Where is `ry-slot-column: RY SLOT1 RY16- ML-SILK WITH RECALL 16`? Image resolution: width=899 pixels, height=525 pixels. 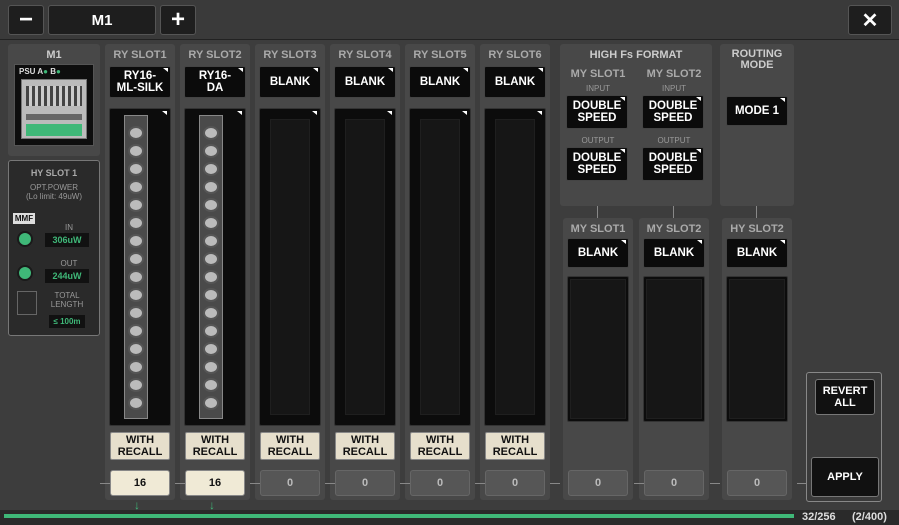
ry-slot-column: RY SLOT1 RY16- ML-SILK WITH RECALL 16 is located at coordinates (140, 272).